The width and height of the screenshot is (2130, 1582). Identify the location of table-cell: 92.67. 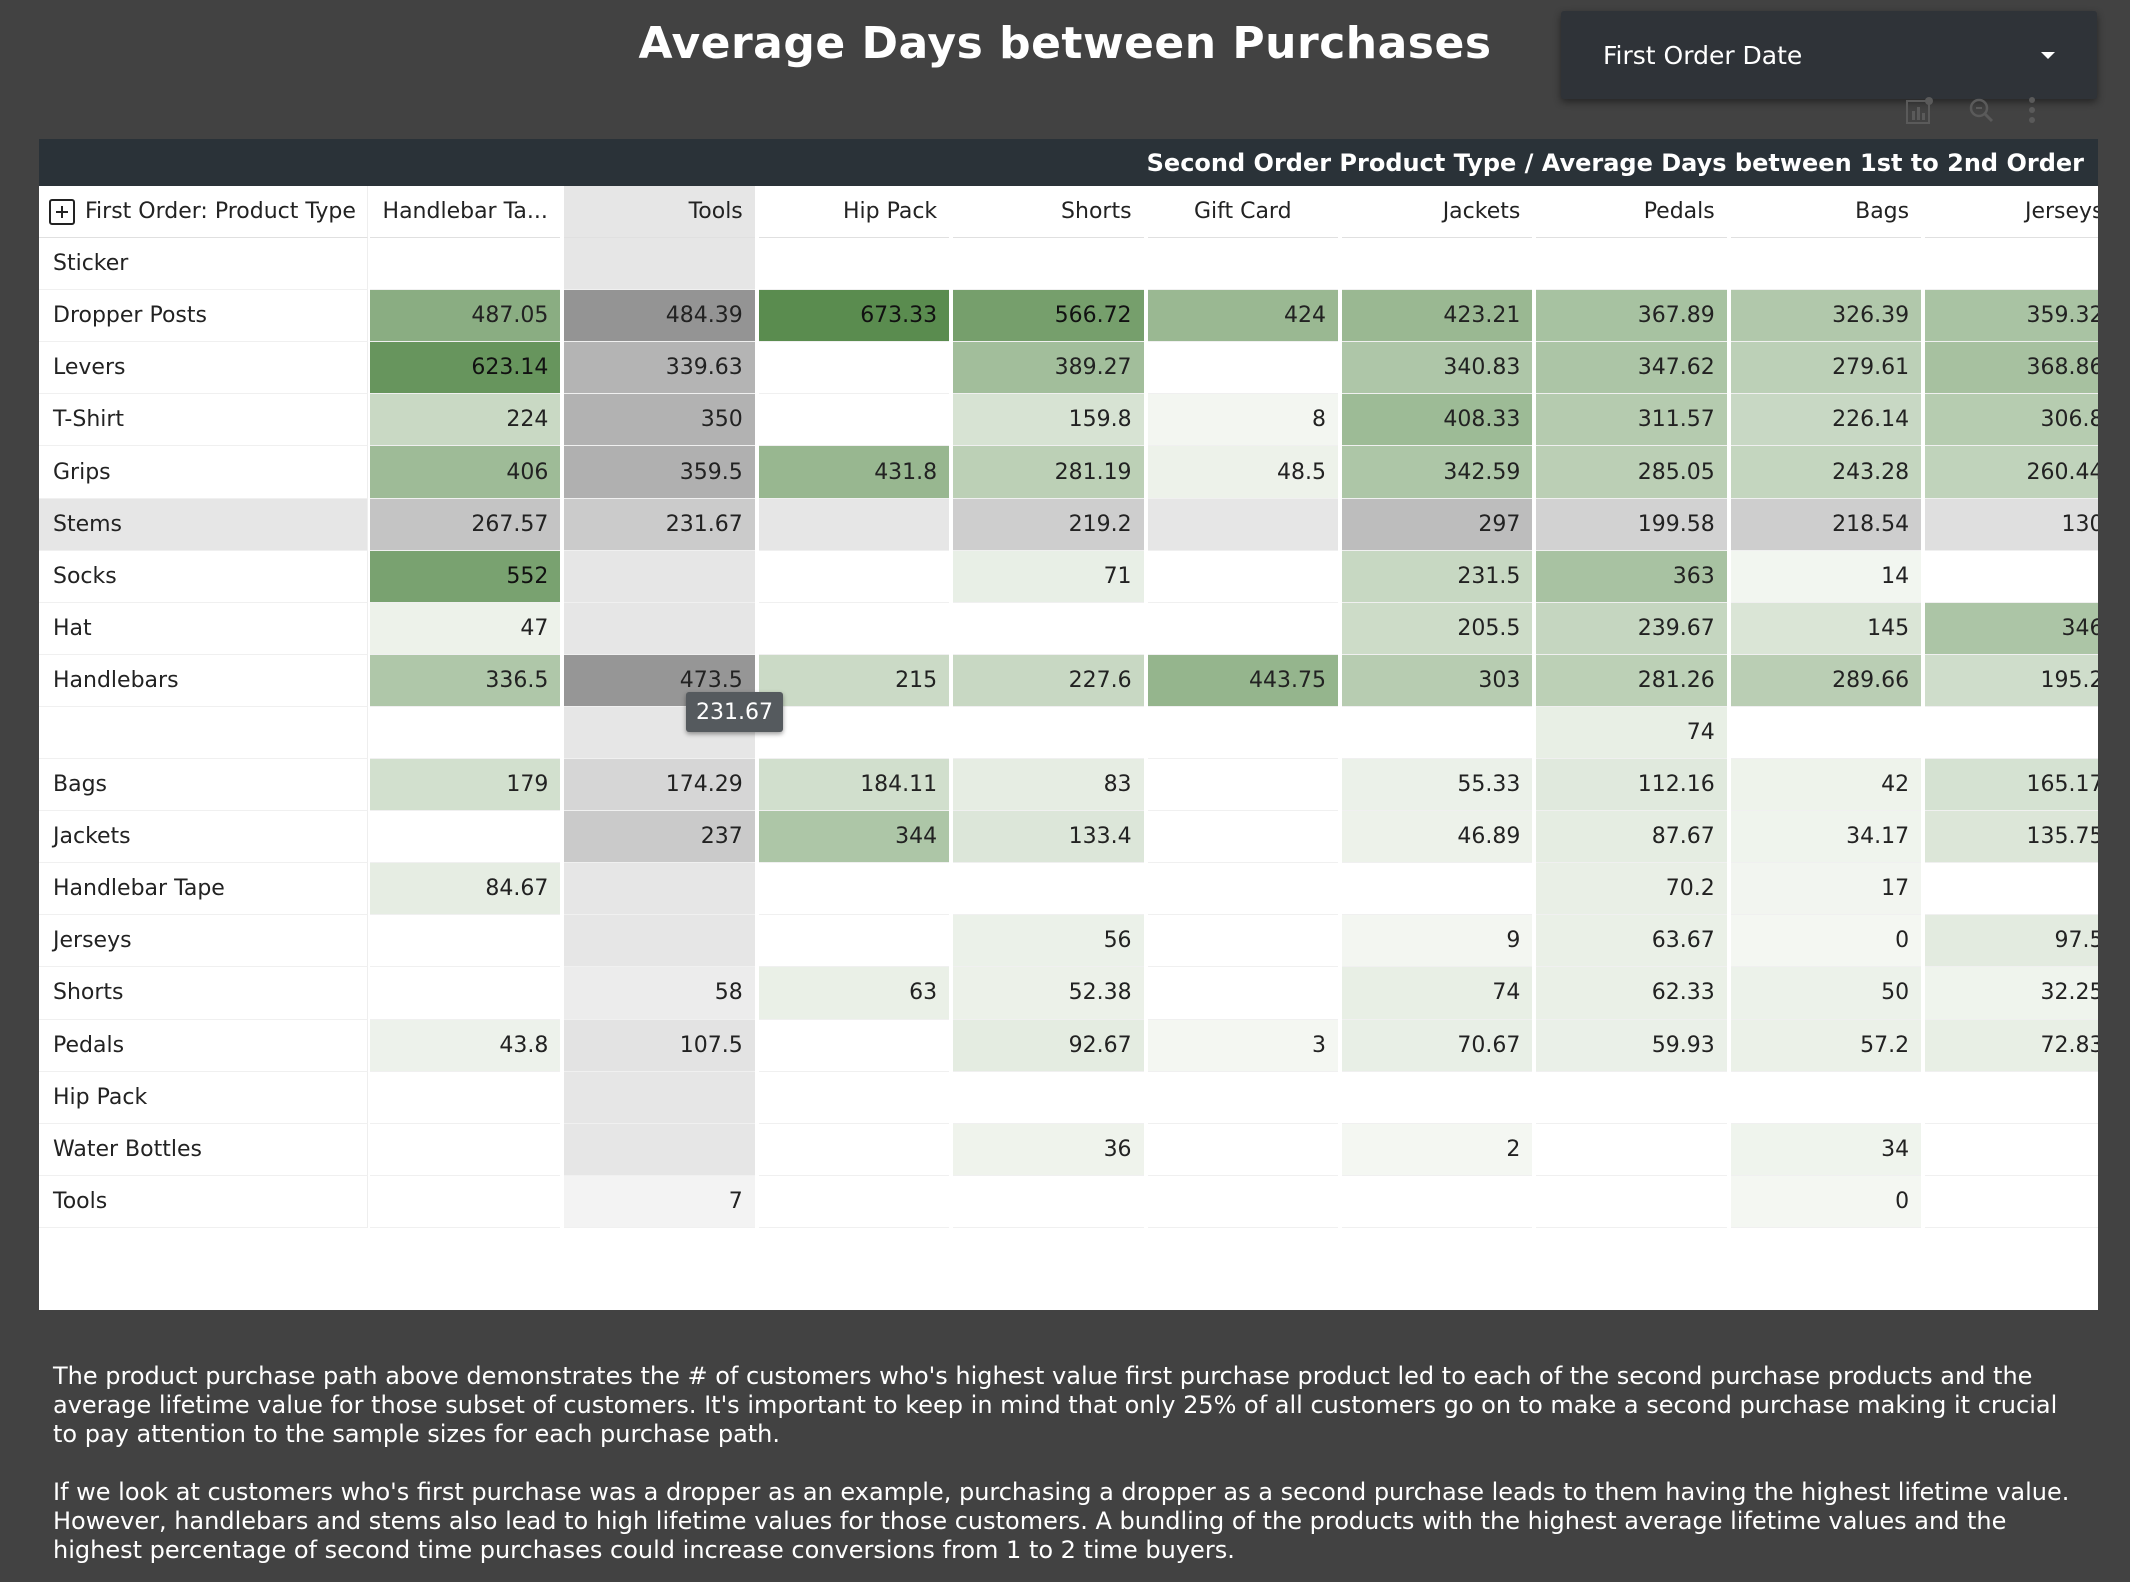
(1048, 1045).